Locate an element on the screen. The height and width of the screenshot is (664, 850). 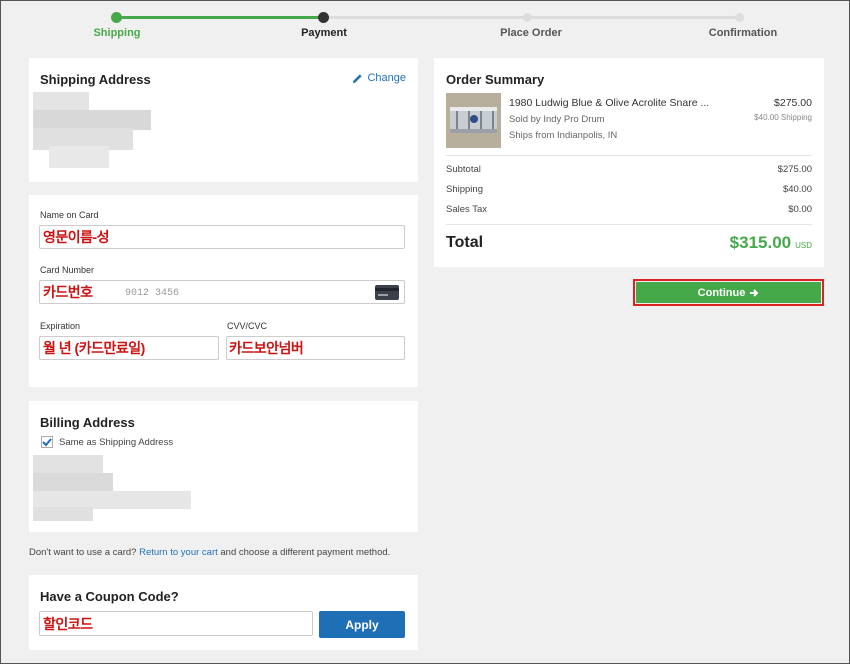
currency-label: USD is located at coordinates (803, 245).